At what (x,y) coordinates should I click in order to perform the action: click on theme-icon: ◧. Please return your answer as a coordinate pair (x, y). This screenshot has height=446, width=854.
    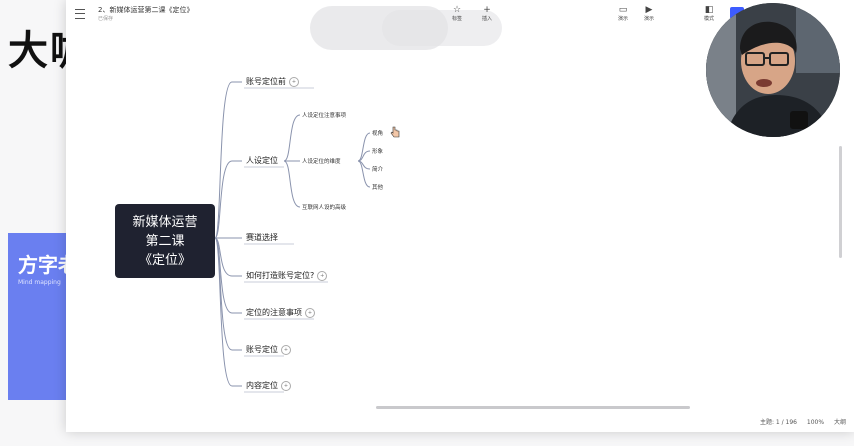
    Looking at the image, I should click on (709, 10).